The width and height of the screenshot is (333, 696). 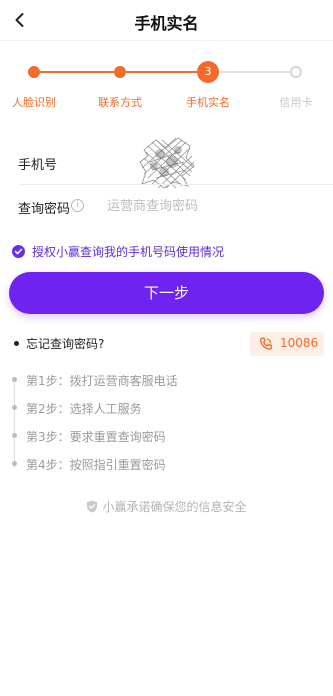 What do you see at coordinates (120, 102) in the screenshot?
I see `step-label-contact: 联系方式` at bounding box center [120, 102].